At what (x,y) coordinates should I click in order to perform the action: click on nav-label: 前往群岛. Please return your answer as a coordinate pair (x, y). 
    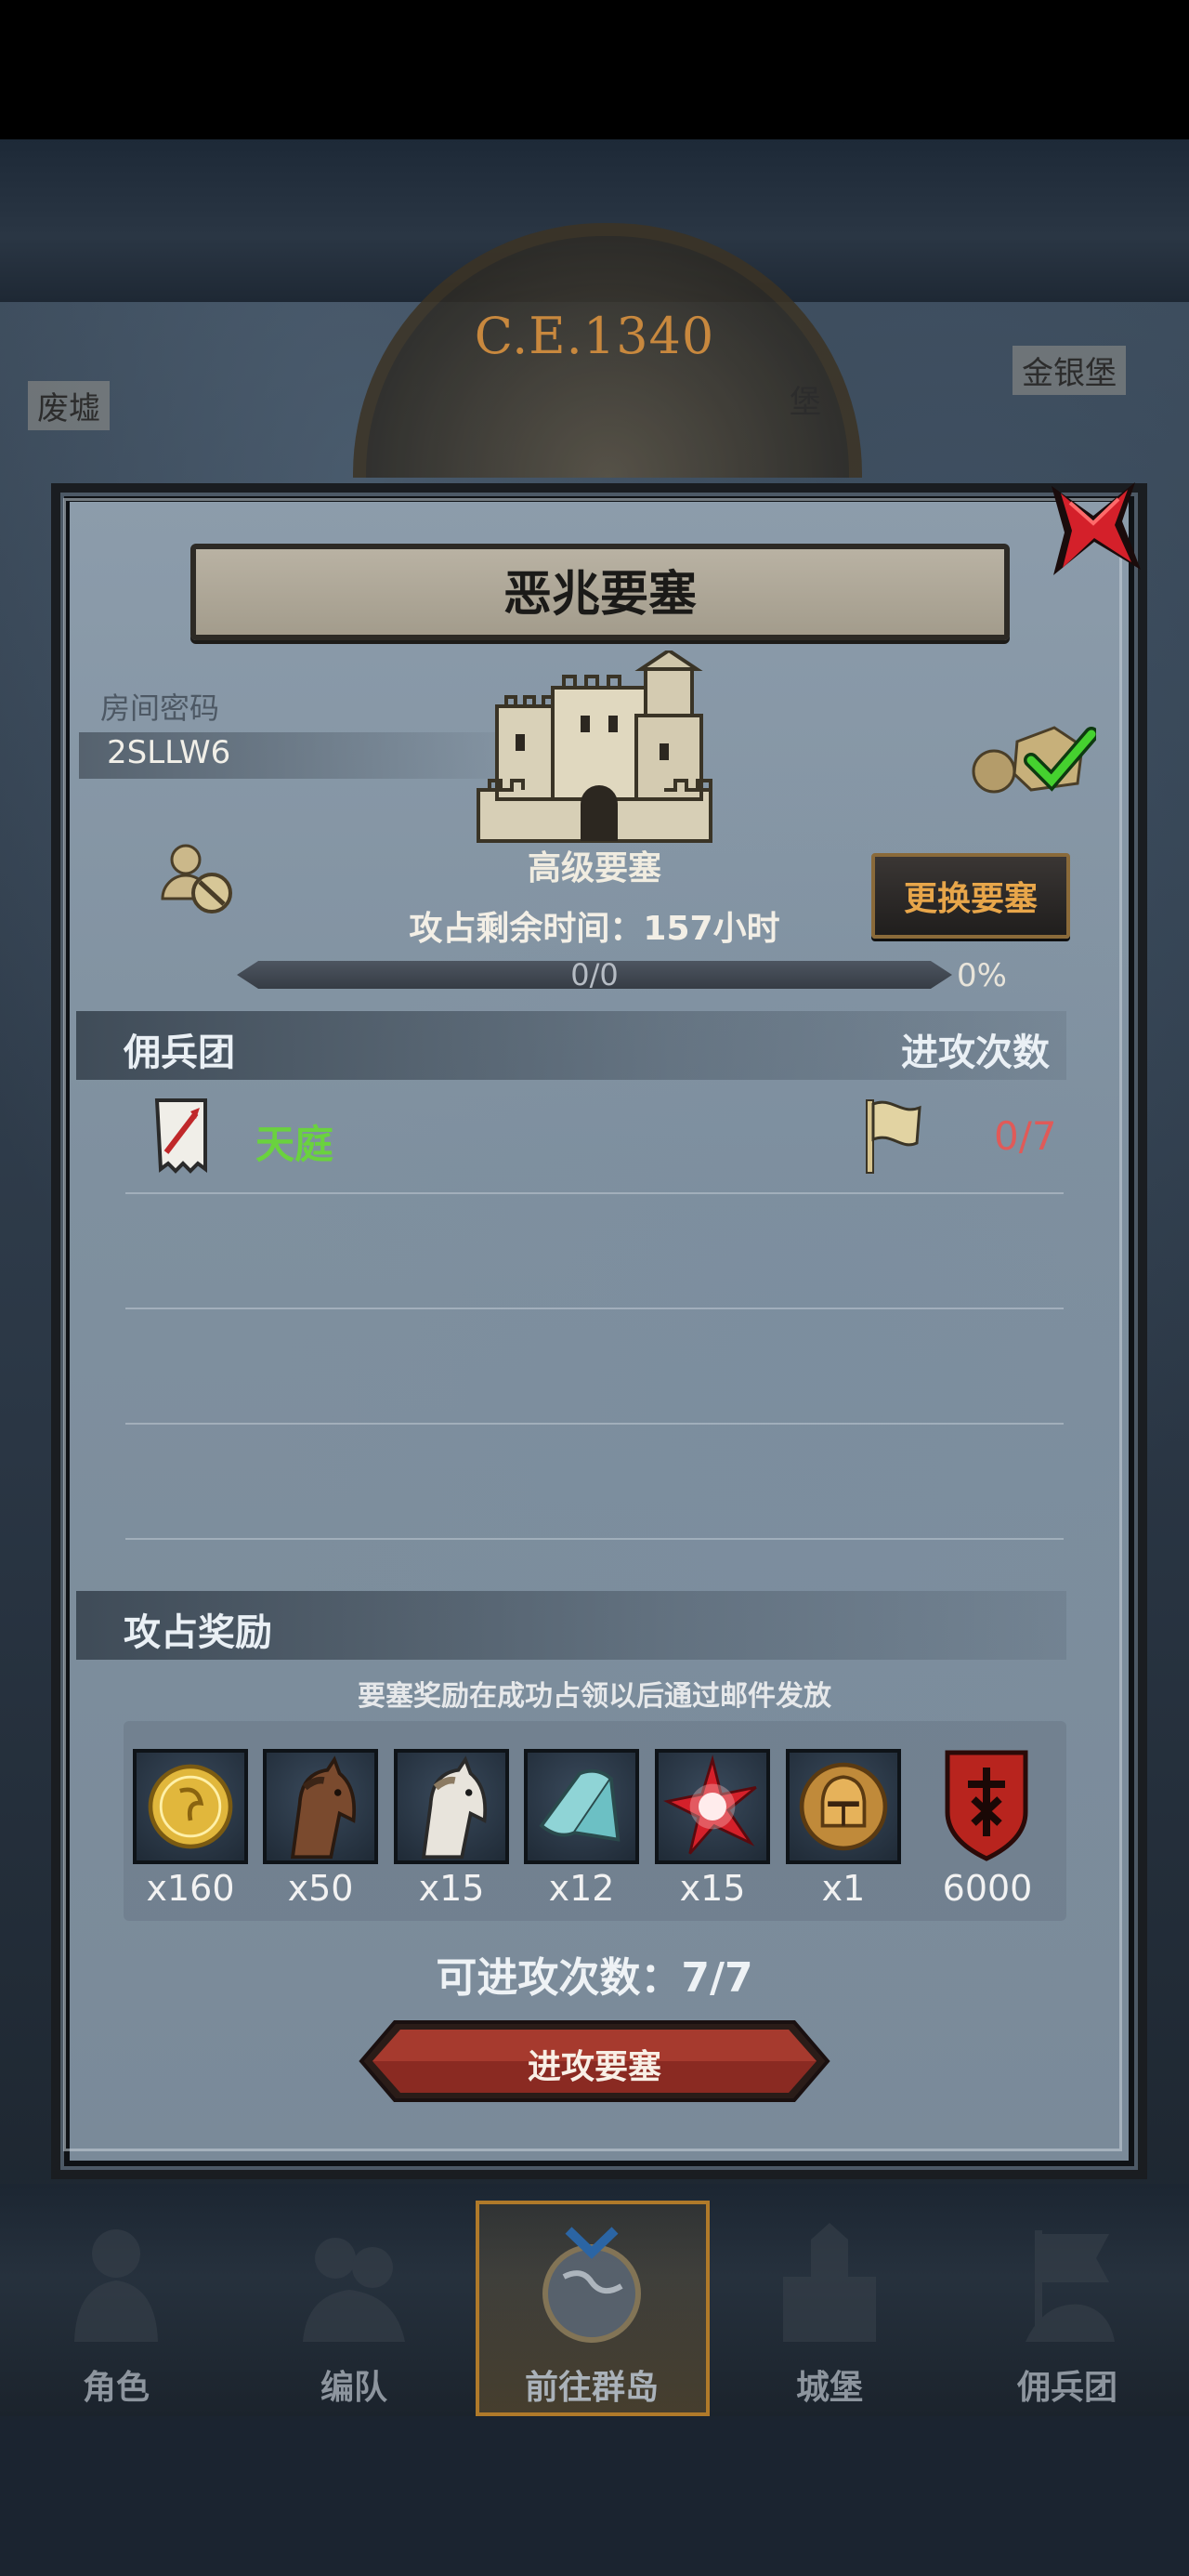
    Looking at the image, I should click on (592, 2388).